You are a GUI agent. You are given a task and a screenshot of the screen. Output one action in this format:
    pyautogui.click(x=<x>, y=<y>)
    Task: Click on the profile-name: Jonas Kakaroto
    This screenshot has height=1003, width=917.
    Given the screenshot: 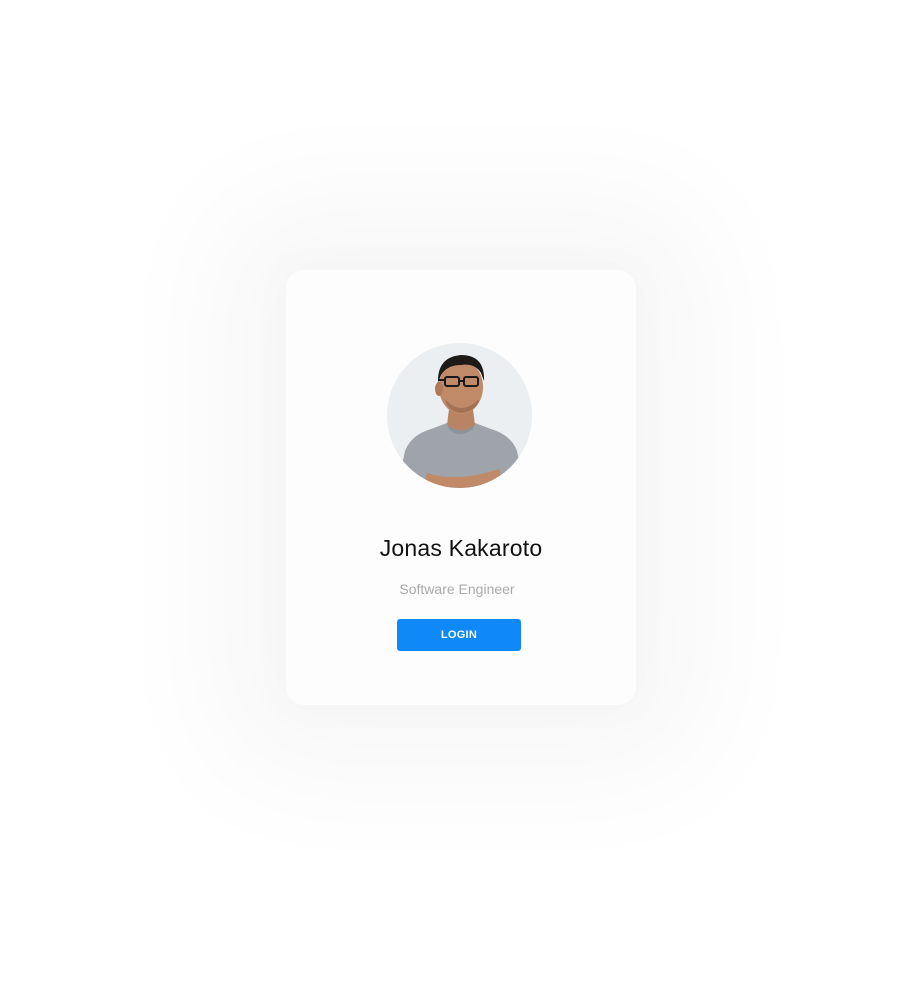 What is the action you would take?
    pyautogui.click(x=461, y=548)
    